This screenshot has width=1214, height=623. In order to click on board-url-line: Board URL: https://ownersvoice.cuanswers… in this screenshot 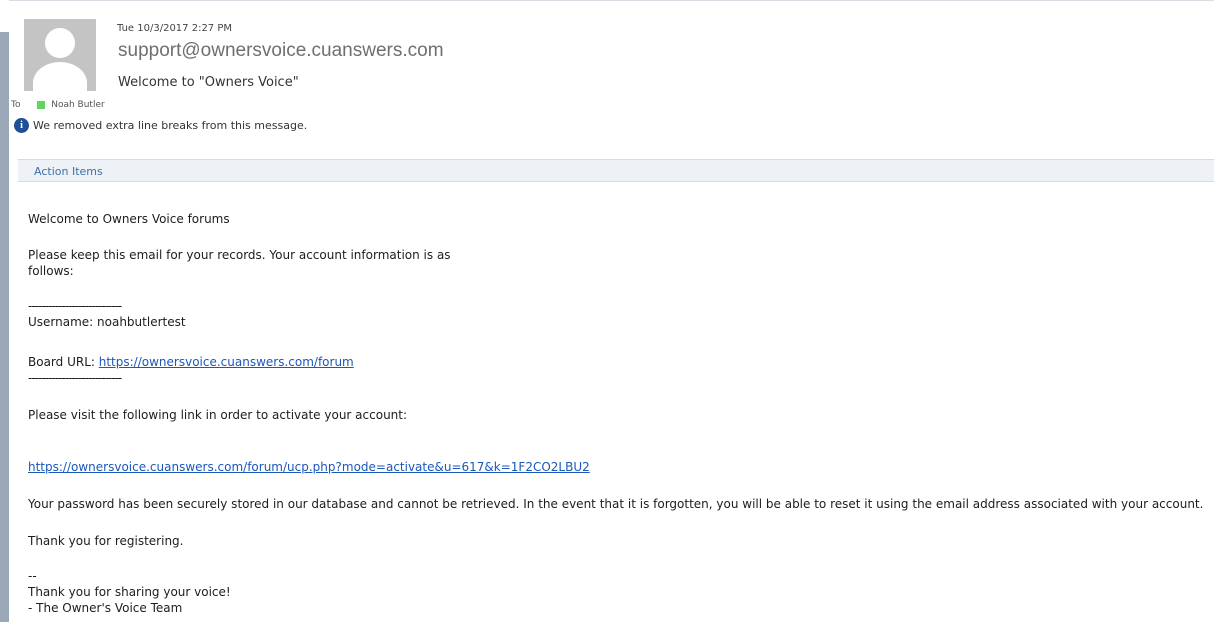, I will do `click(191, 362)`.